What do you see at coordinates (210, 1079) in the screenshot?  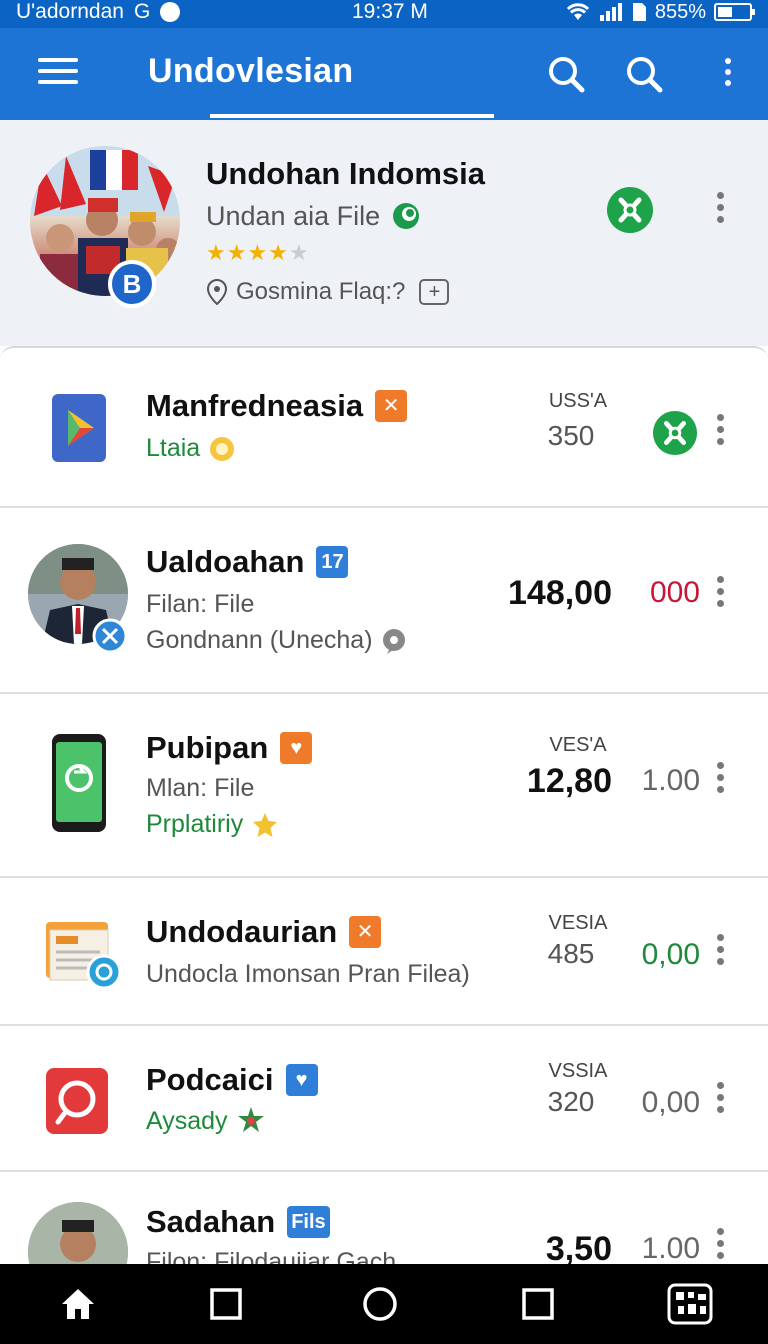 I see `item-name: Podcaici` at bounding box center [210, 1079].